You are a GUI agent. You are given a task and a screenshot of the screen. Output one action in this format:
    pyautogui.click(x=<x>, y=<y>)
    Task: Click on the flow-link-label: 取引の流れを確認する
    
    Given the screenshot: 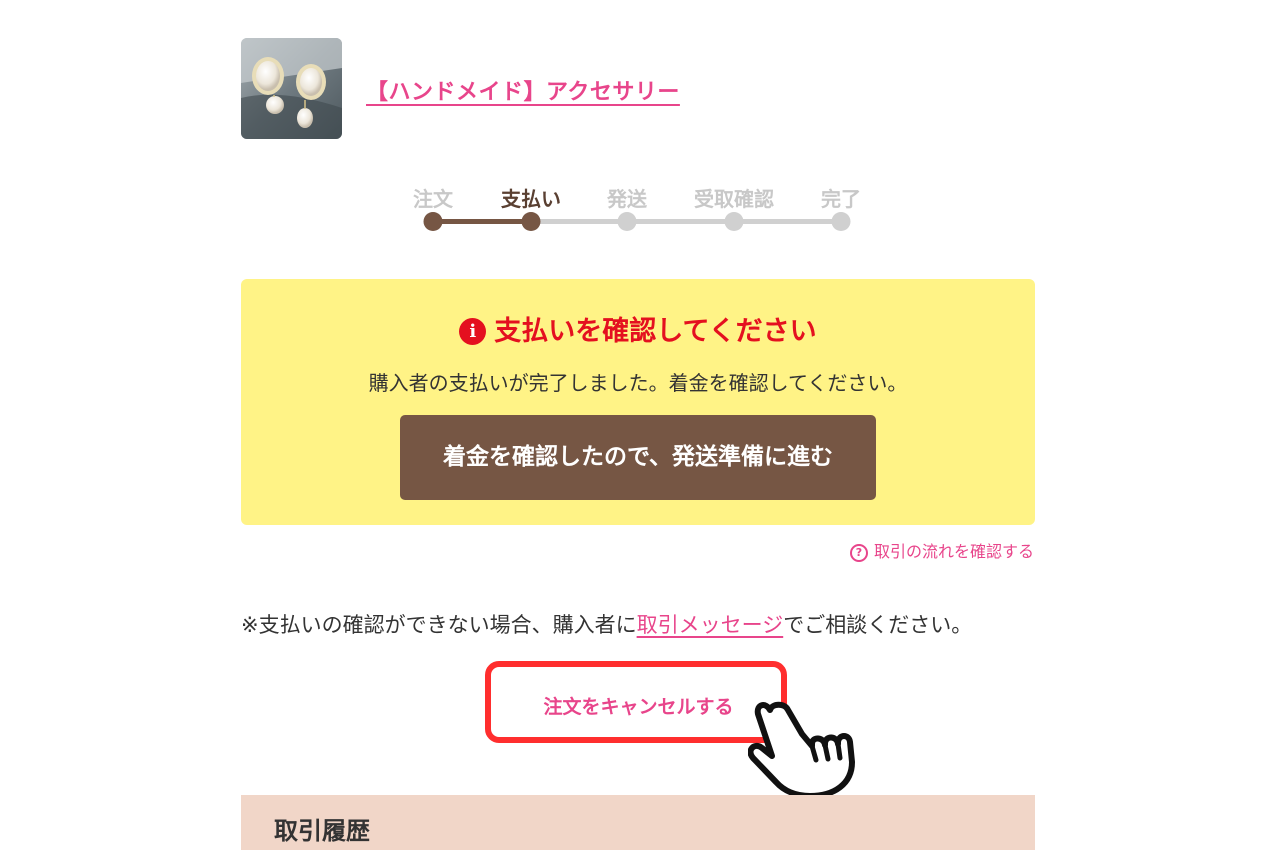 What is the action you would take?
    pyautogui.click(x=953, y=551)
    